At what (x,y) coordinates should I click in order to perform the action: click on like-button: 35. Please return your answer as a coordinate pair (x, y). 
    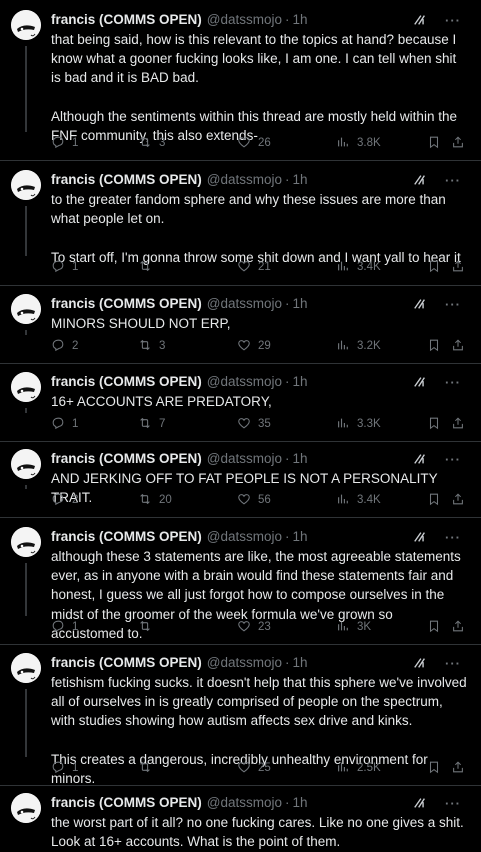
    Looking at the image, I should click on (254, 424).